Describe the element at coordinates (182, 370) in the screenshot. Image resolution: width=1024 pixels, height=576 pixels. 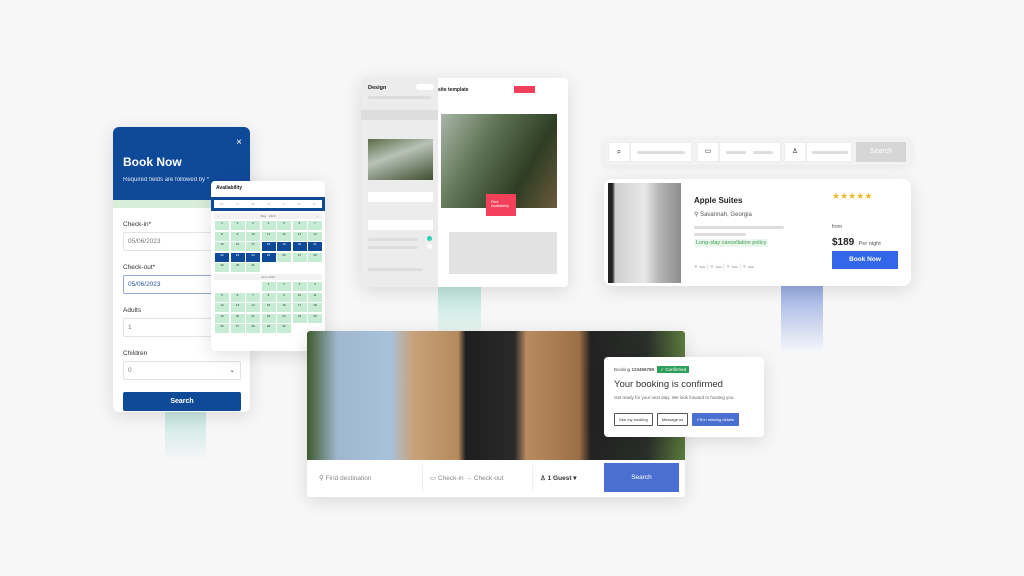
I see `children-select: 0 ⌄` at that location.